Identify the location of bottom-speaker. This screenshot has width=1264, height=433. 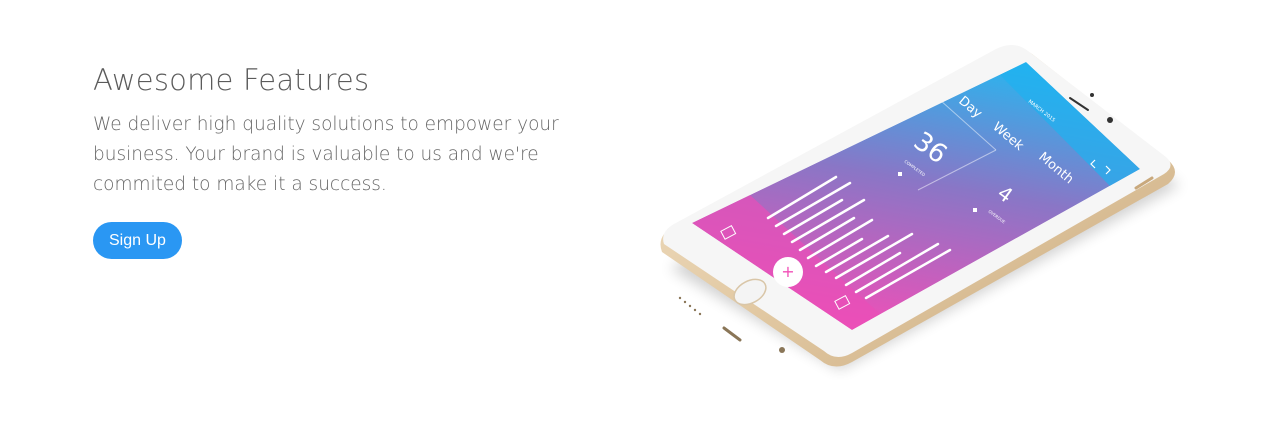
(690, 306).